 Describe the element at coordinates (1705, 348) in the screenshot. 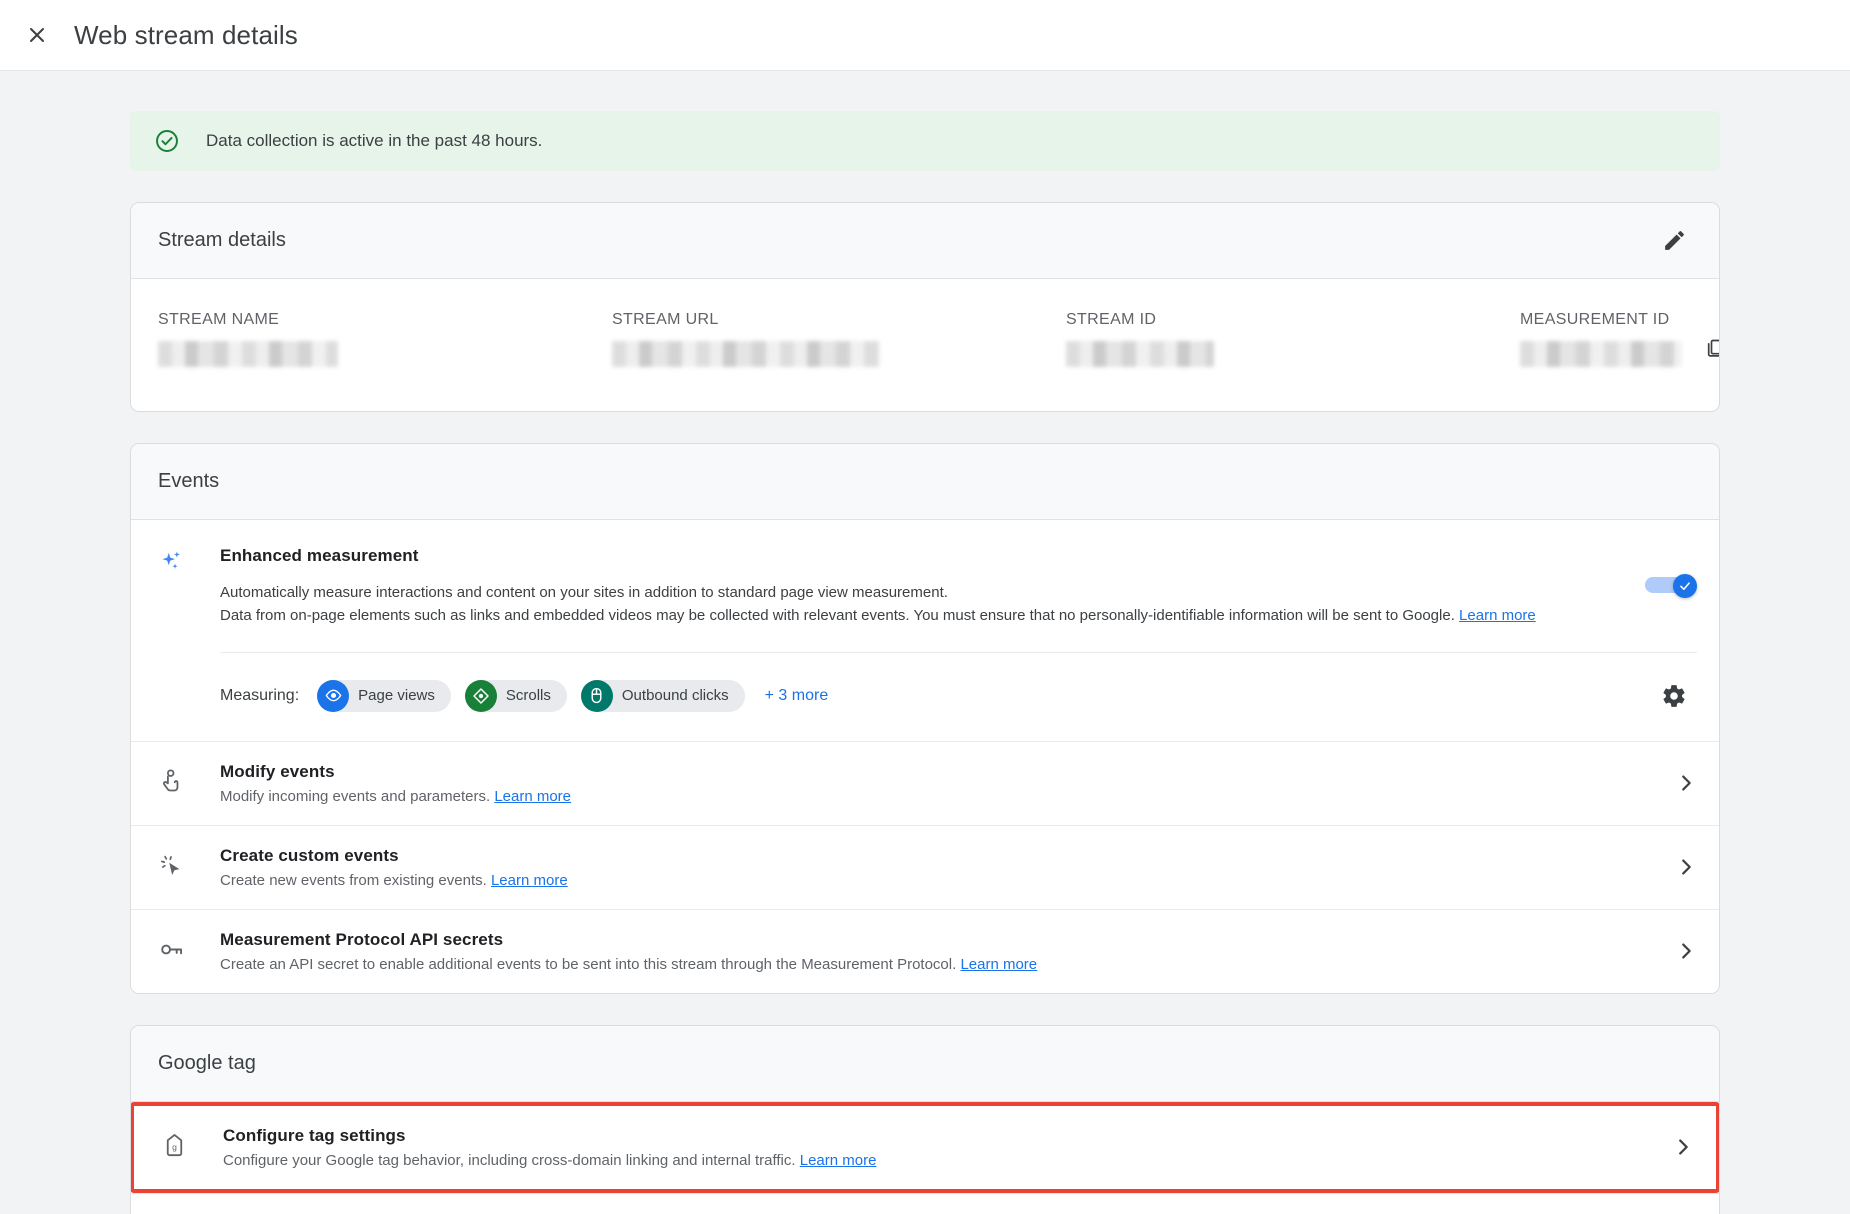

I see `copy-measurement-id-button` at that location.